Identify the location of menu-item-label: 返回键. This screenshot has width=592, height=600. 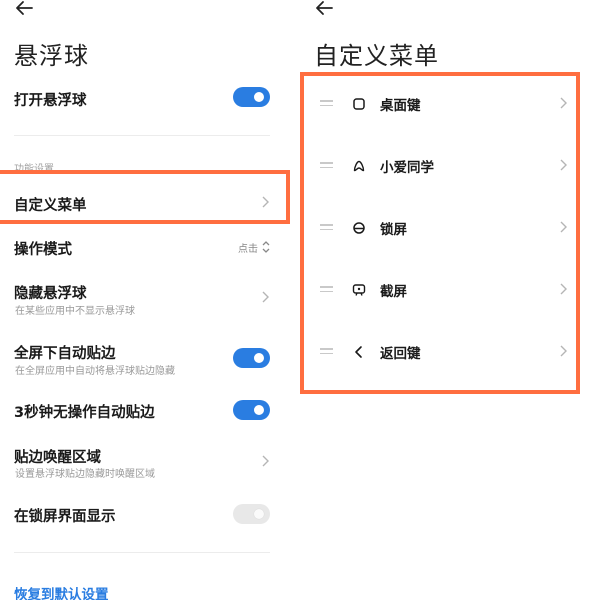
(400, 354).